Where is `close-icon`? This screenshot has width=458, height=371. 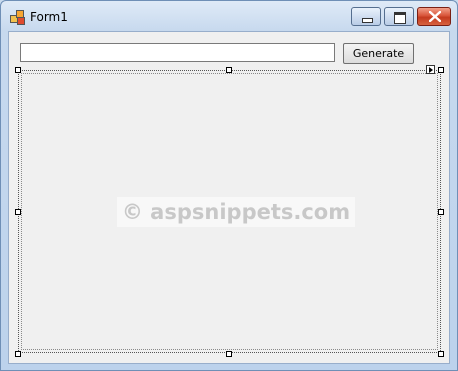
close-icon is located at coordinates (435, 16).